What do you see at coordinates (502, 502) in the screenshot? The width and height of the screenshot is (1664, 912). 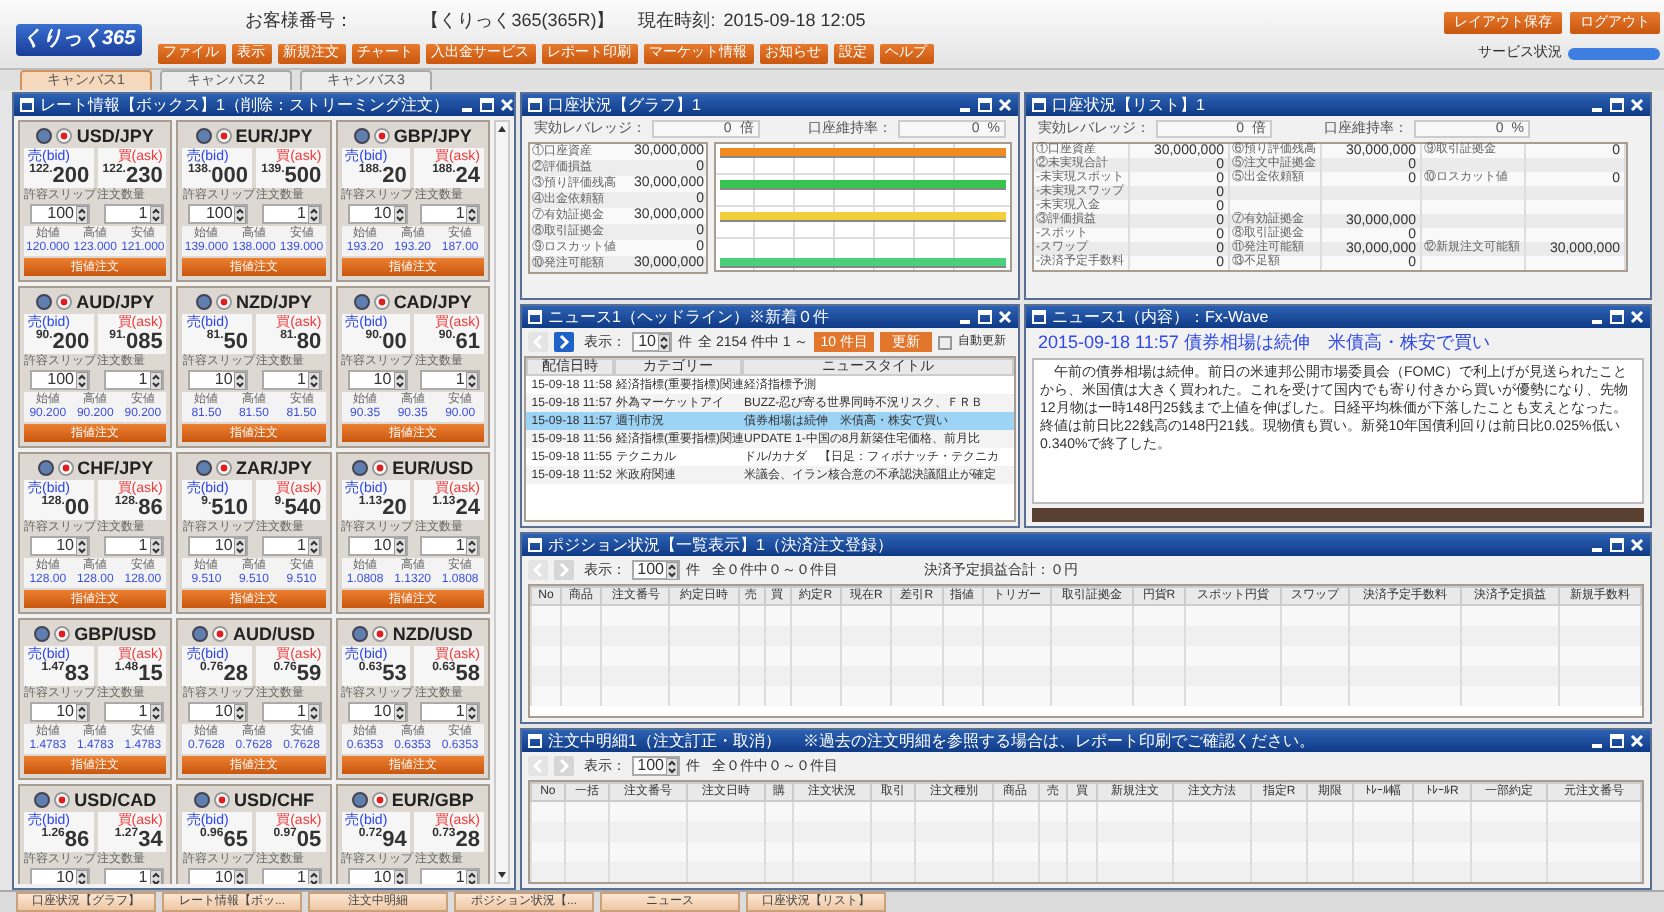 I see `scrollbar` at bounding box center [502, 502].